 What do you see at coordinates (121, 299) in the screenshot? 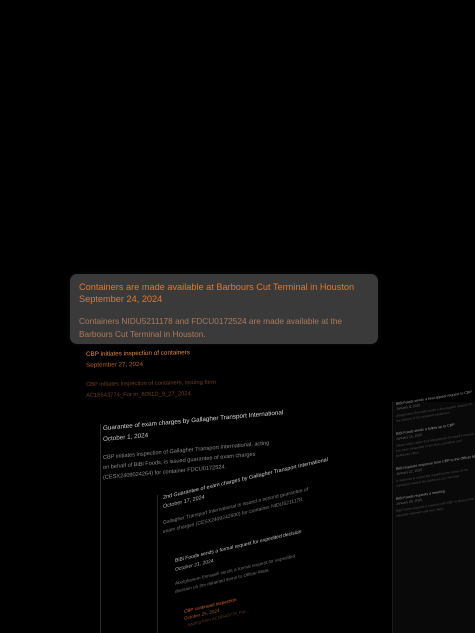
I see `featured-event-date: September 24, 2024` at bounding box center [121, 299].